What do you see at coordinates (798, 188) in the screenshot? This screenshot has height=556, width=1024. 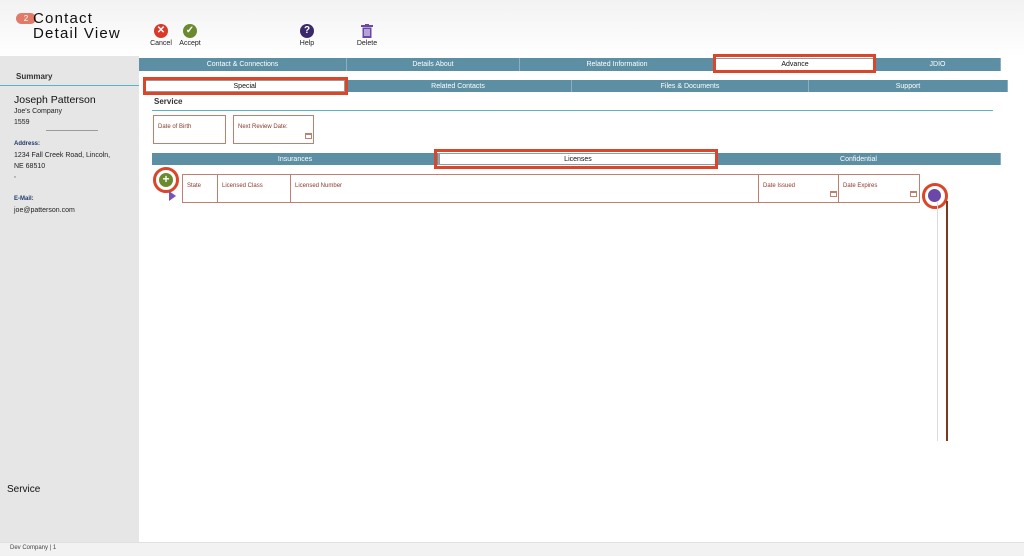 I see `date-issued-cell: Date Issued` at bounding box center [798, 188].